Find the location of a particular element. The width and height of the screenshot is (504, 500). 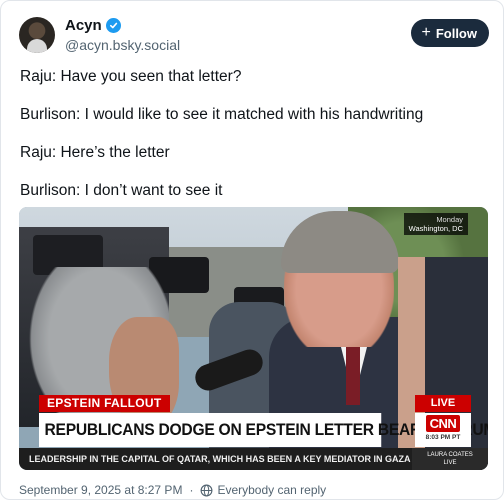

network-box: CNN 8:03 PM PT is located at coordinates (443, 430).